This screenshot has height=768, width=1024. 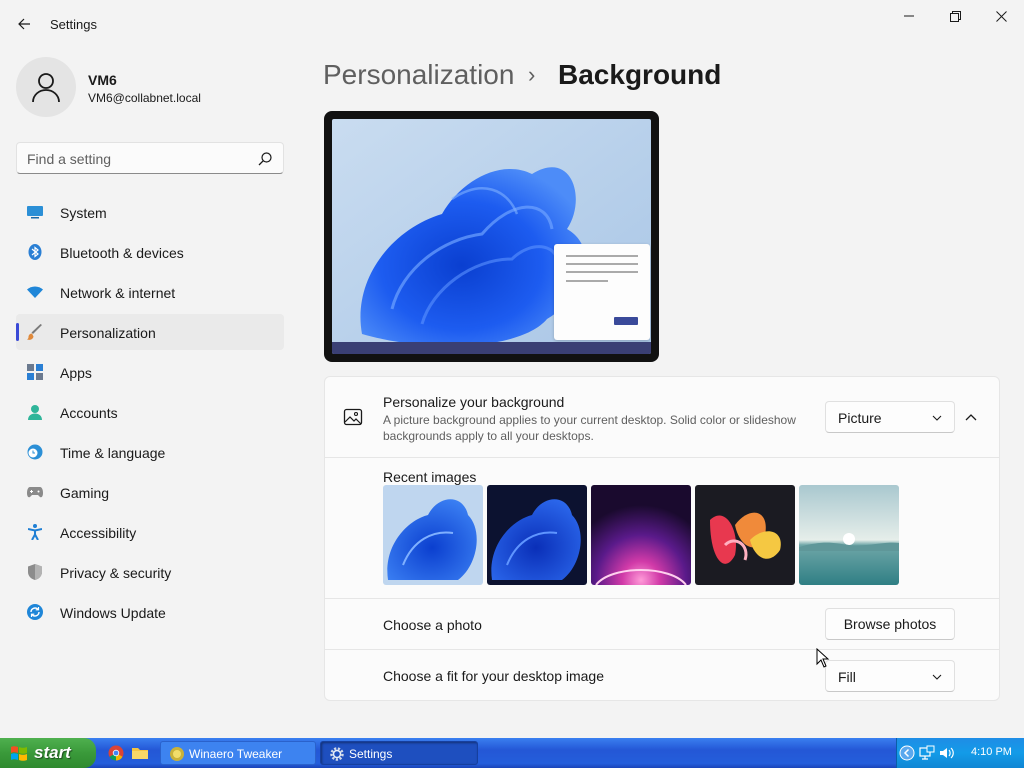 I want to click on recent-images-card: Recent images, so click(x=662, y=528).